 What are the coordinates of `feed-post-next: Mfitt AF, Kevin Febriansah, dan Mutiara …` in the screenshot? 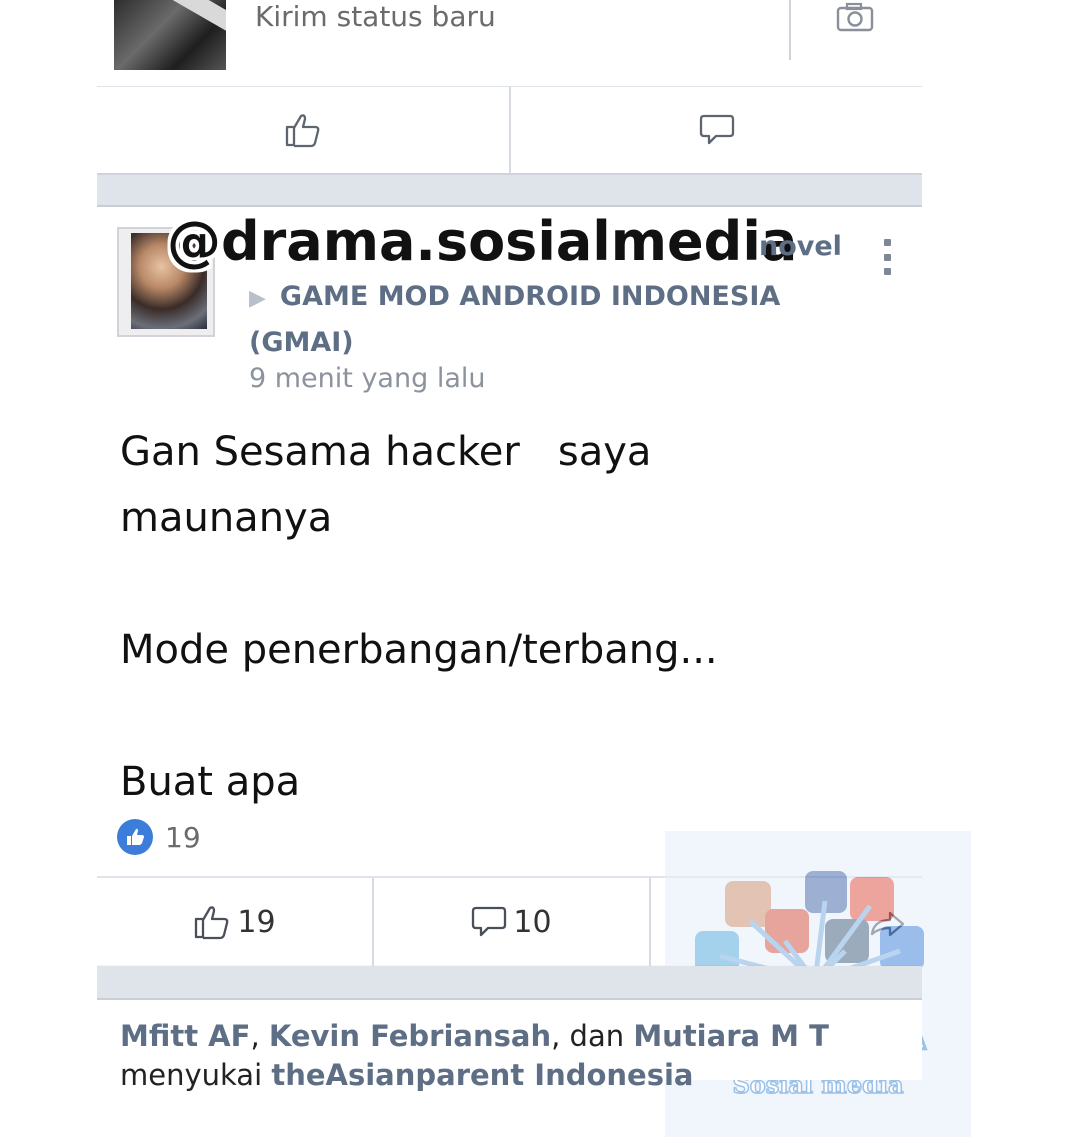 It's located at (509, 1046).